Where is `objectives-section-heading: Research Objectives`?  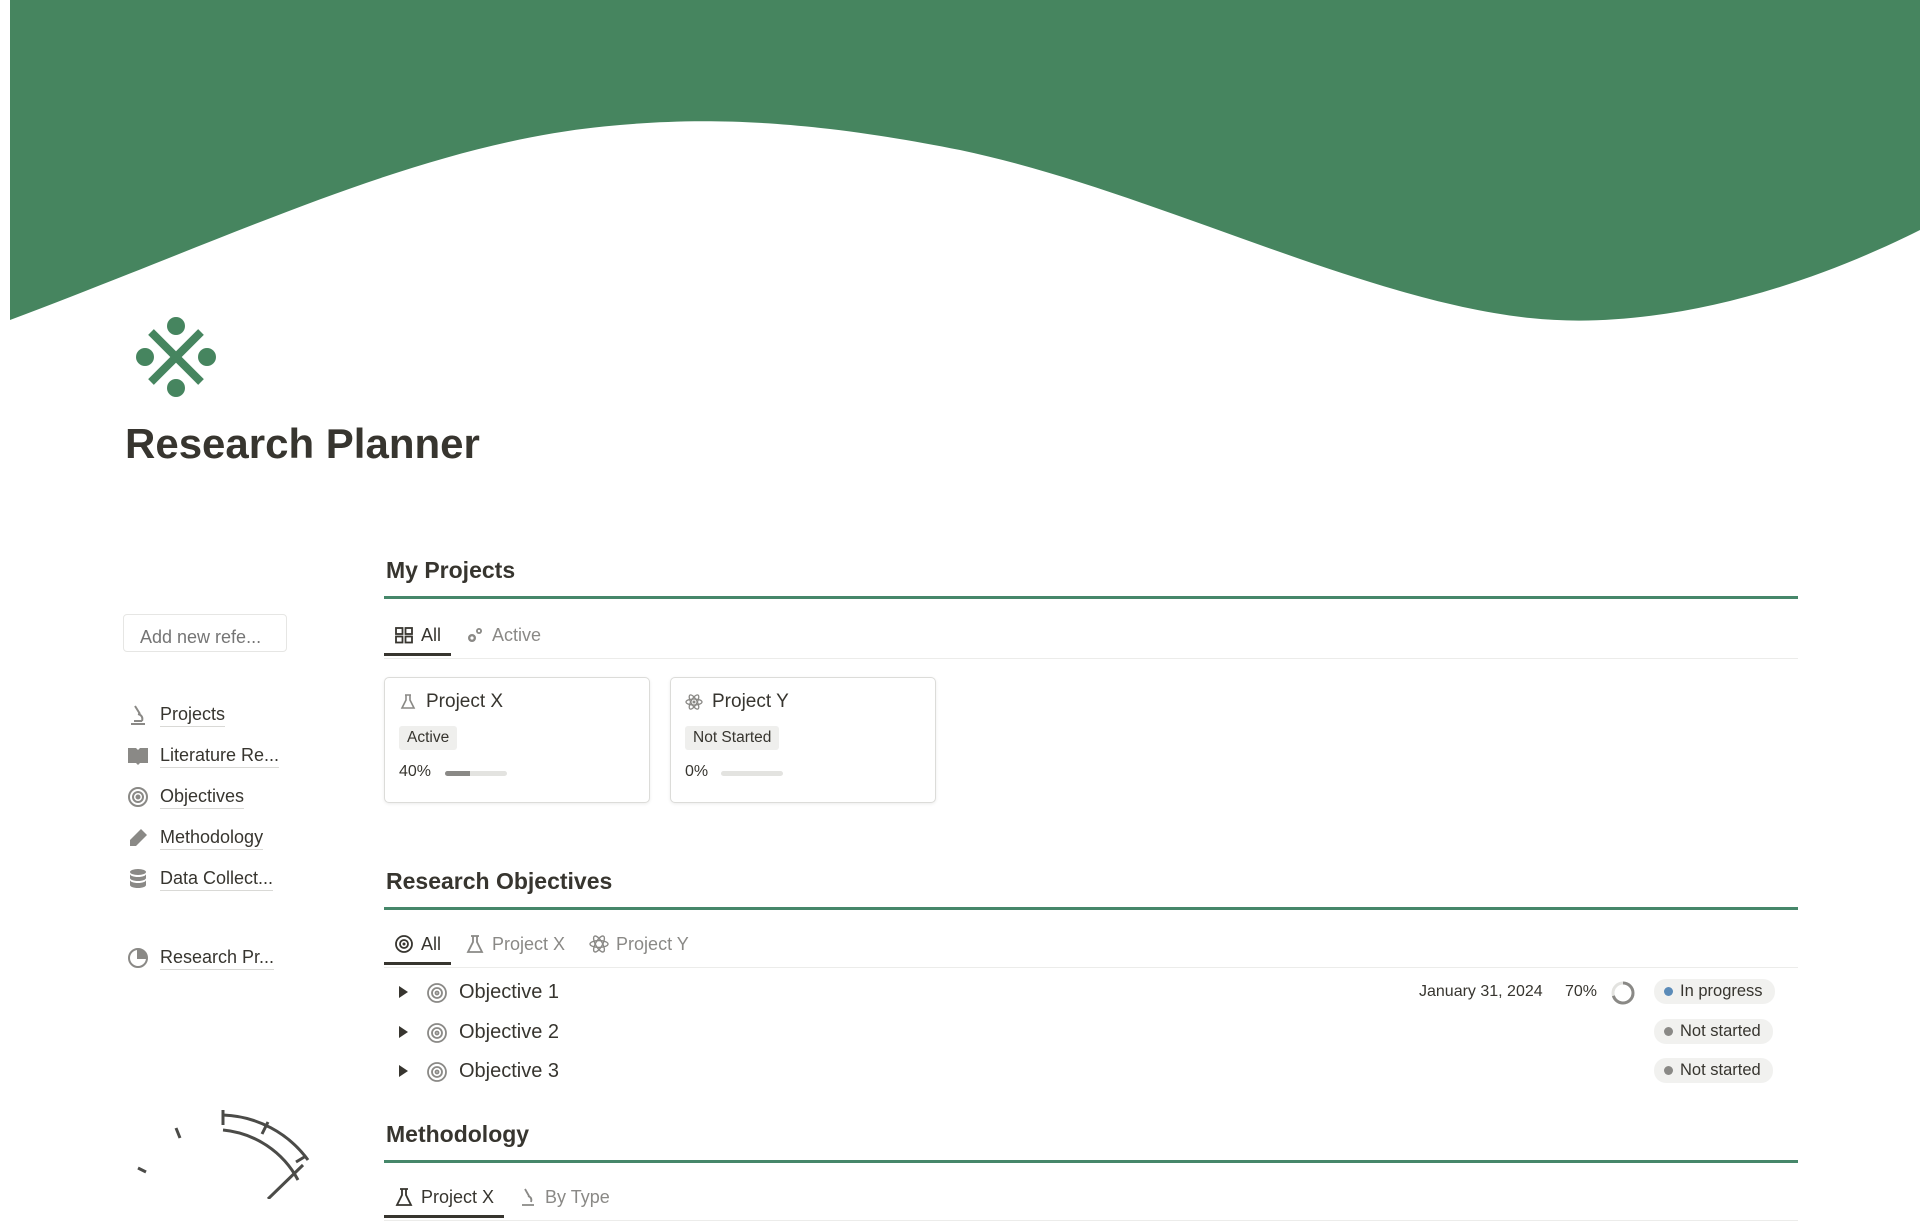
objectives-section-heading: Research Objectives is located at coordinates (499, 881).